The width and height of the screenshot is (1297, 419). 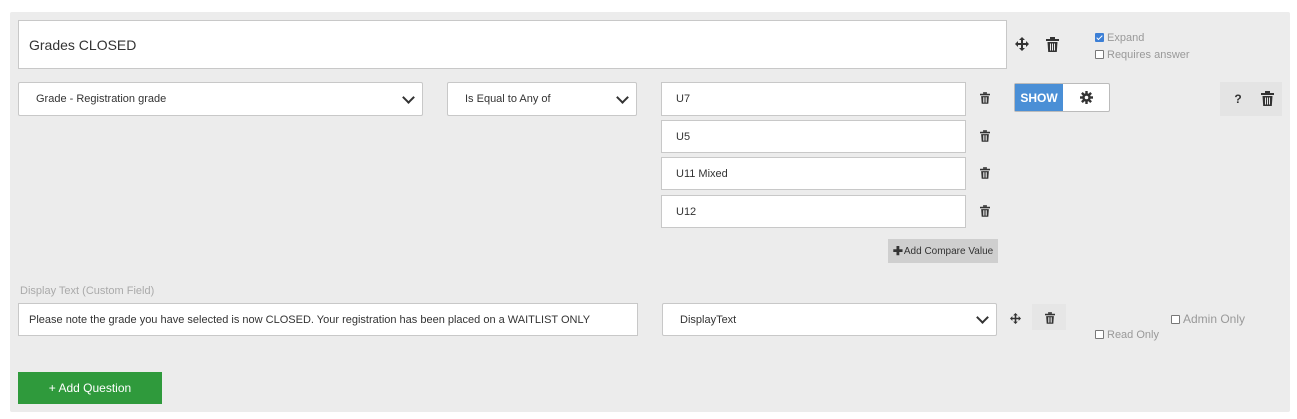 What do you see at coordinates (1099, 37) in the screenshot?
I see `checkbox-checked-icon` at bounding box center [1099, 37].